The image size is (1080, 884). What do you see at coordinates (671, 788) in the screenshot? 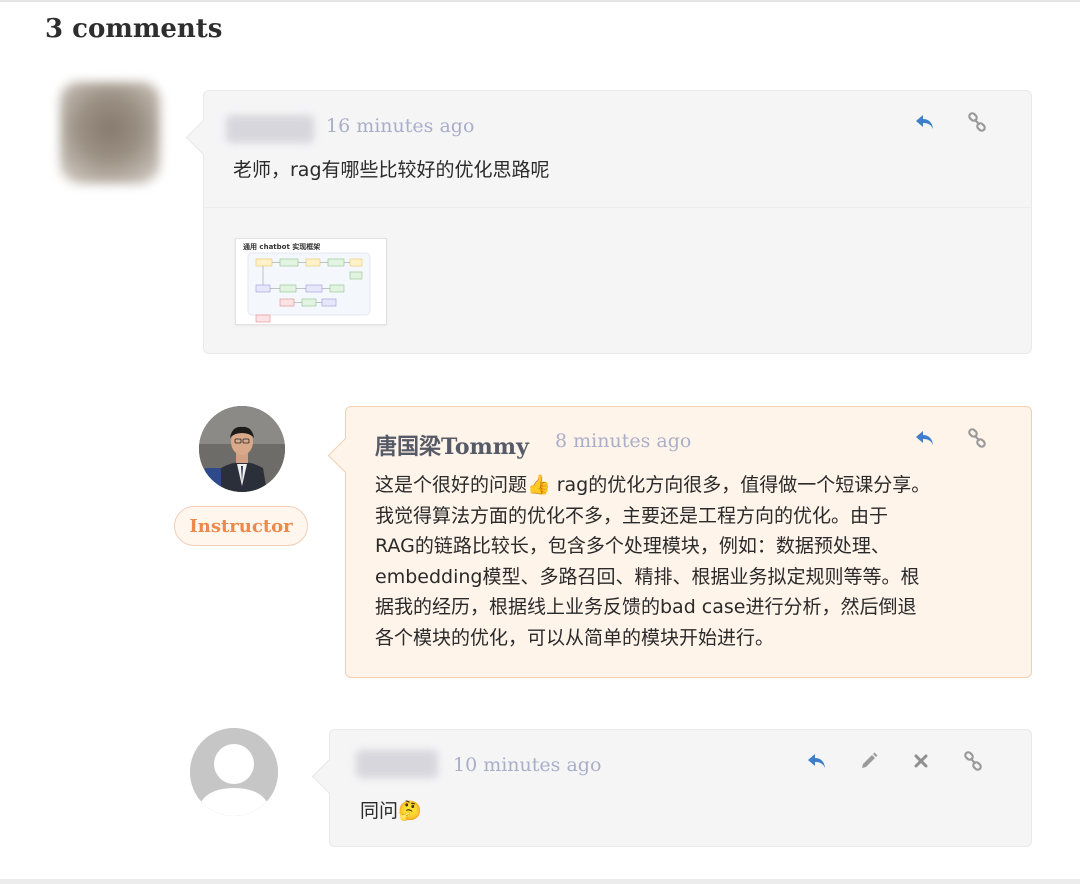
I see `comment-card: 10 minutes ago 同问🤔` at bounding box center [671, 788].